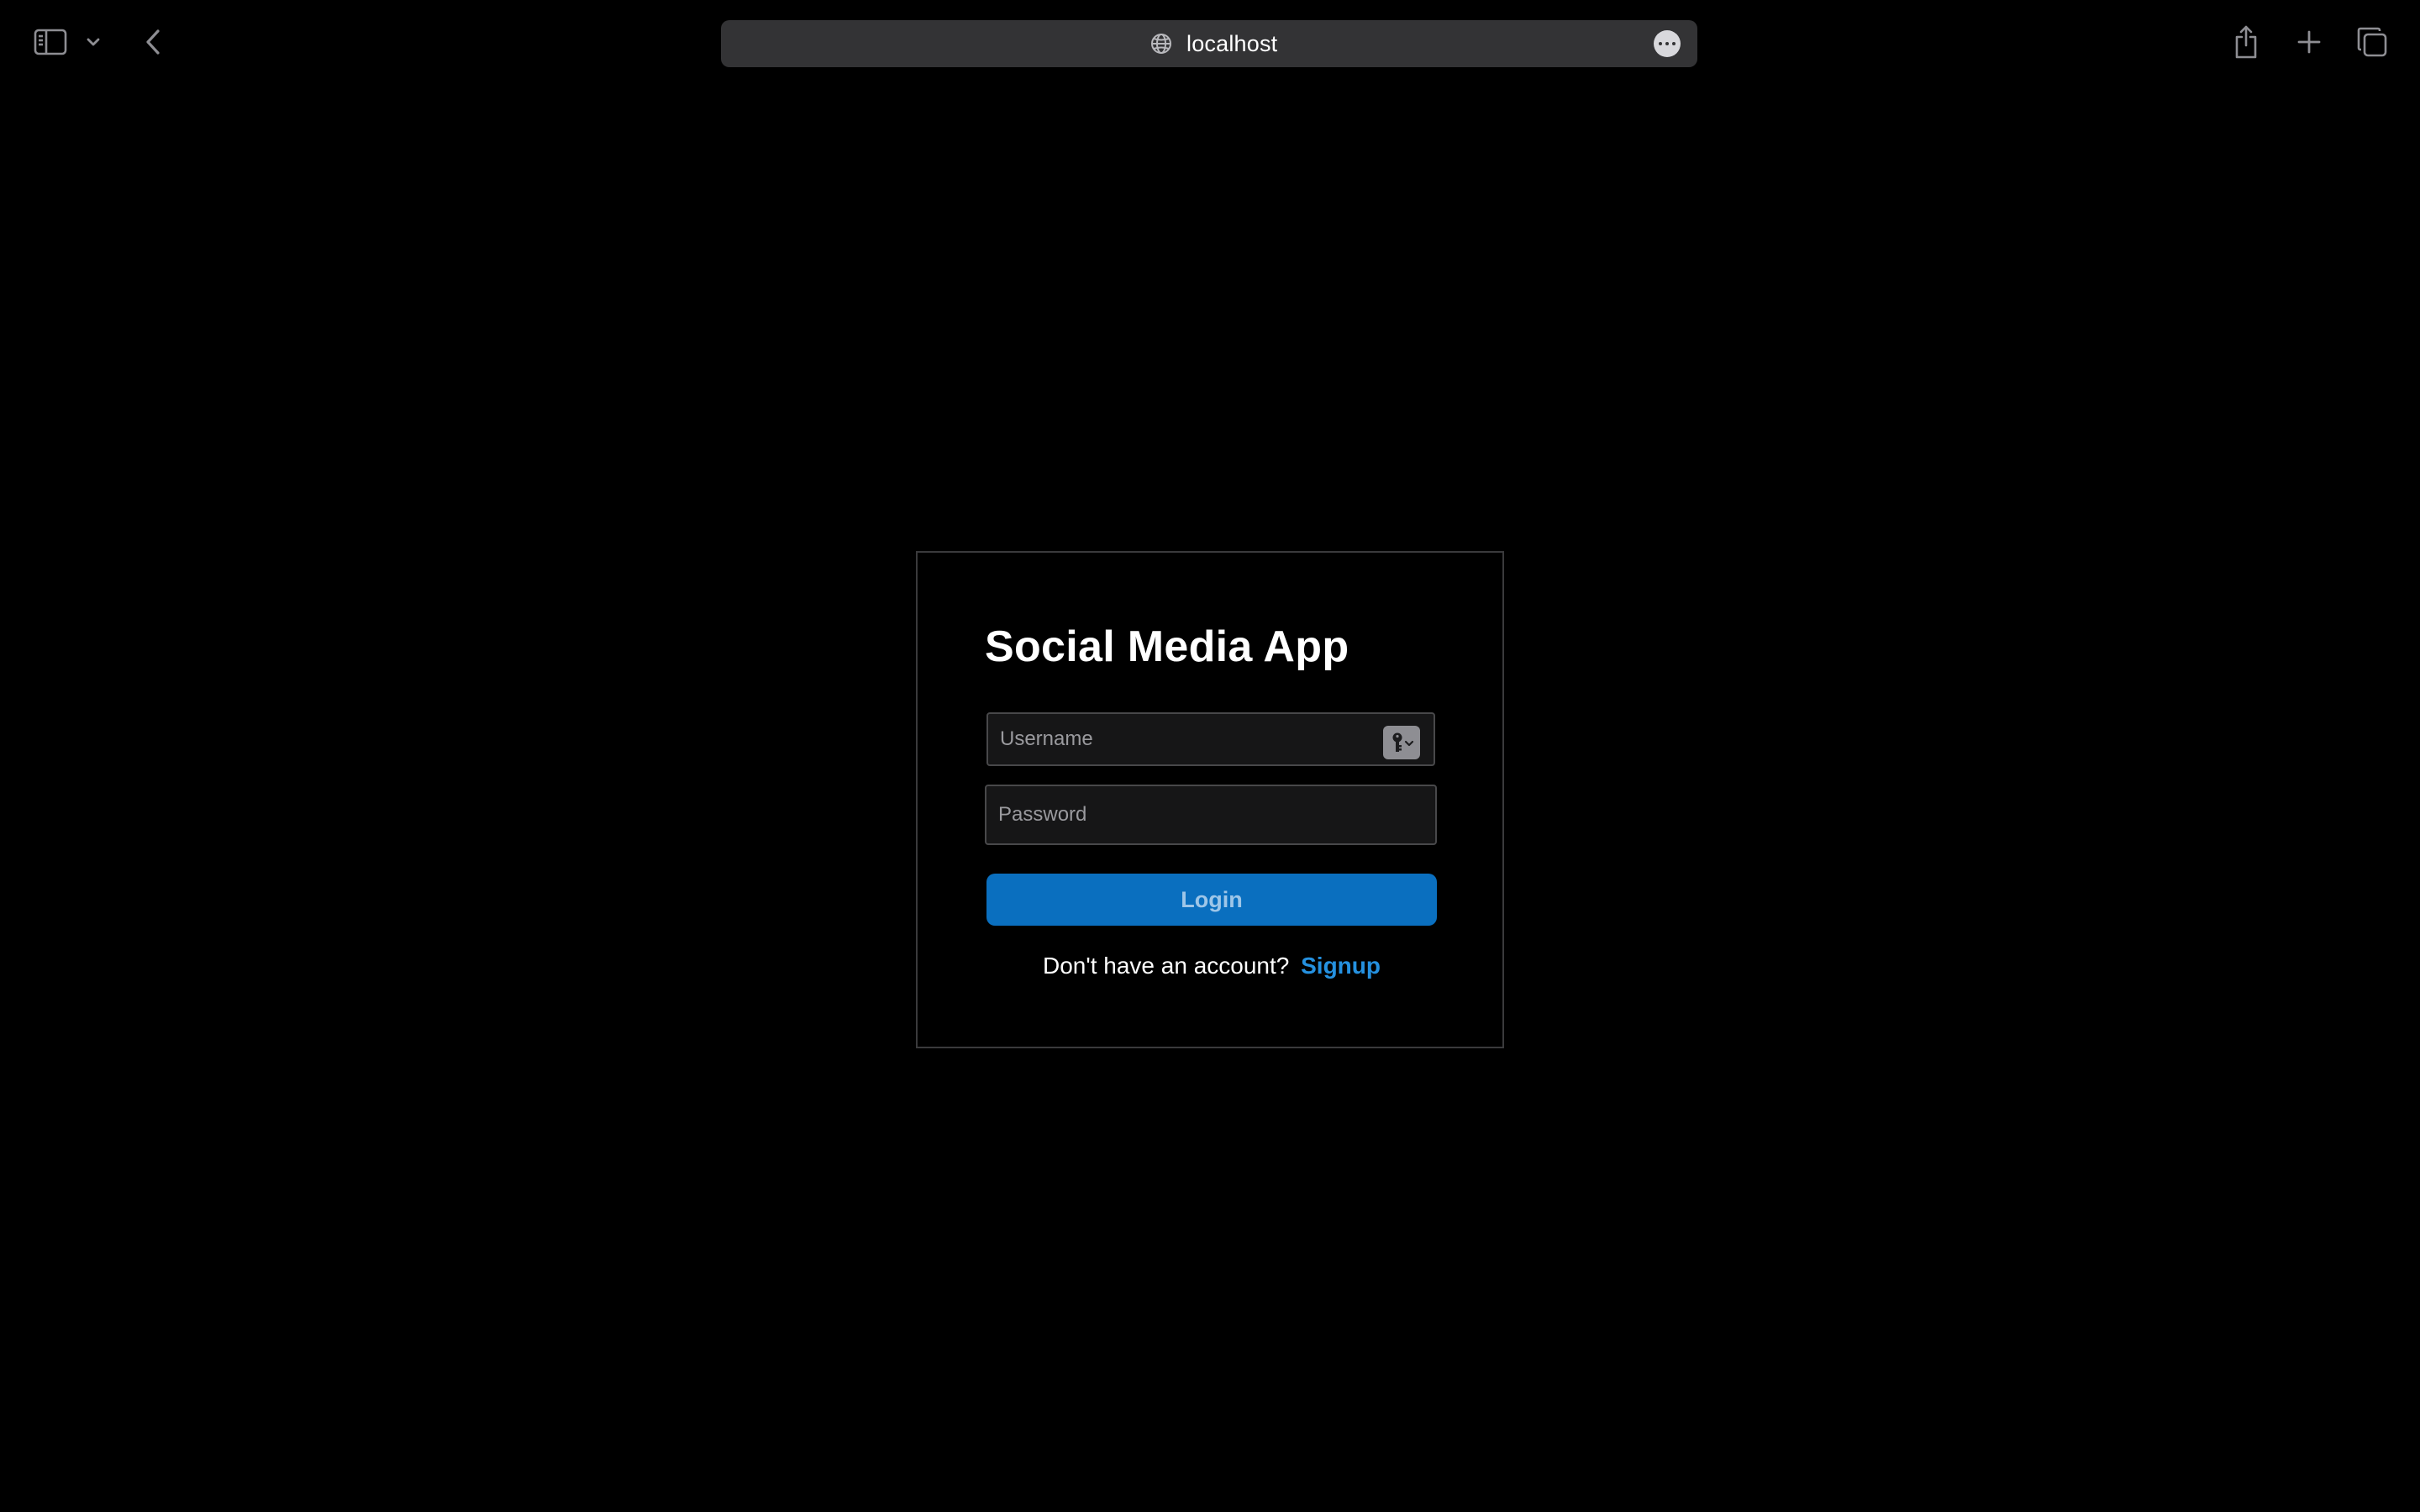 The height and width of the screenshot is (1512, 2420). What do you see at coordinates (94, 42) in the screenshot?
I see `chevron-down-icon` at bounding box center [94, 42].